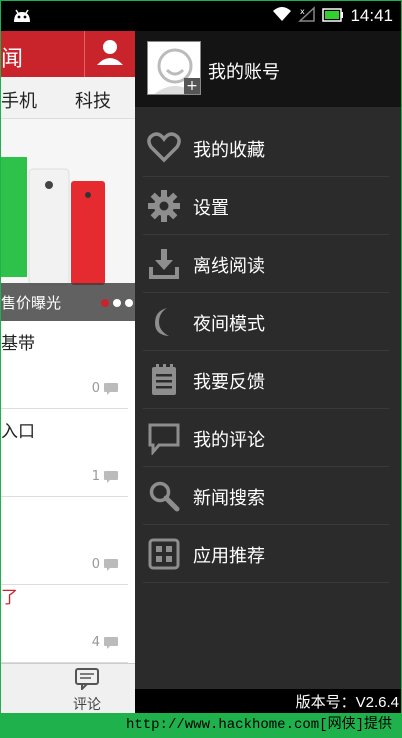  Describe the element at coordinates (68, 54) in the screenshot. I see `app-header: 闻` at that location.